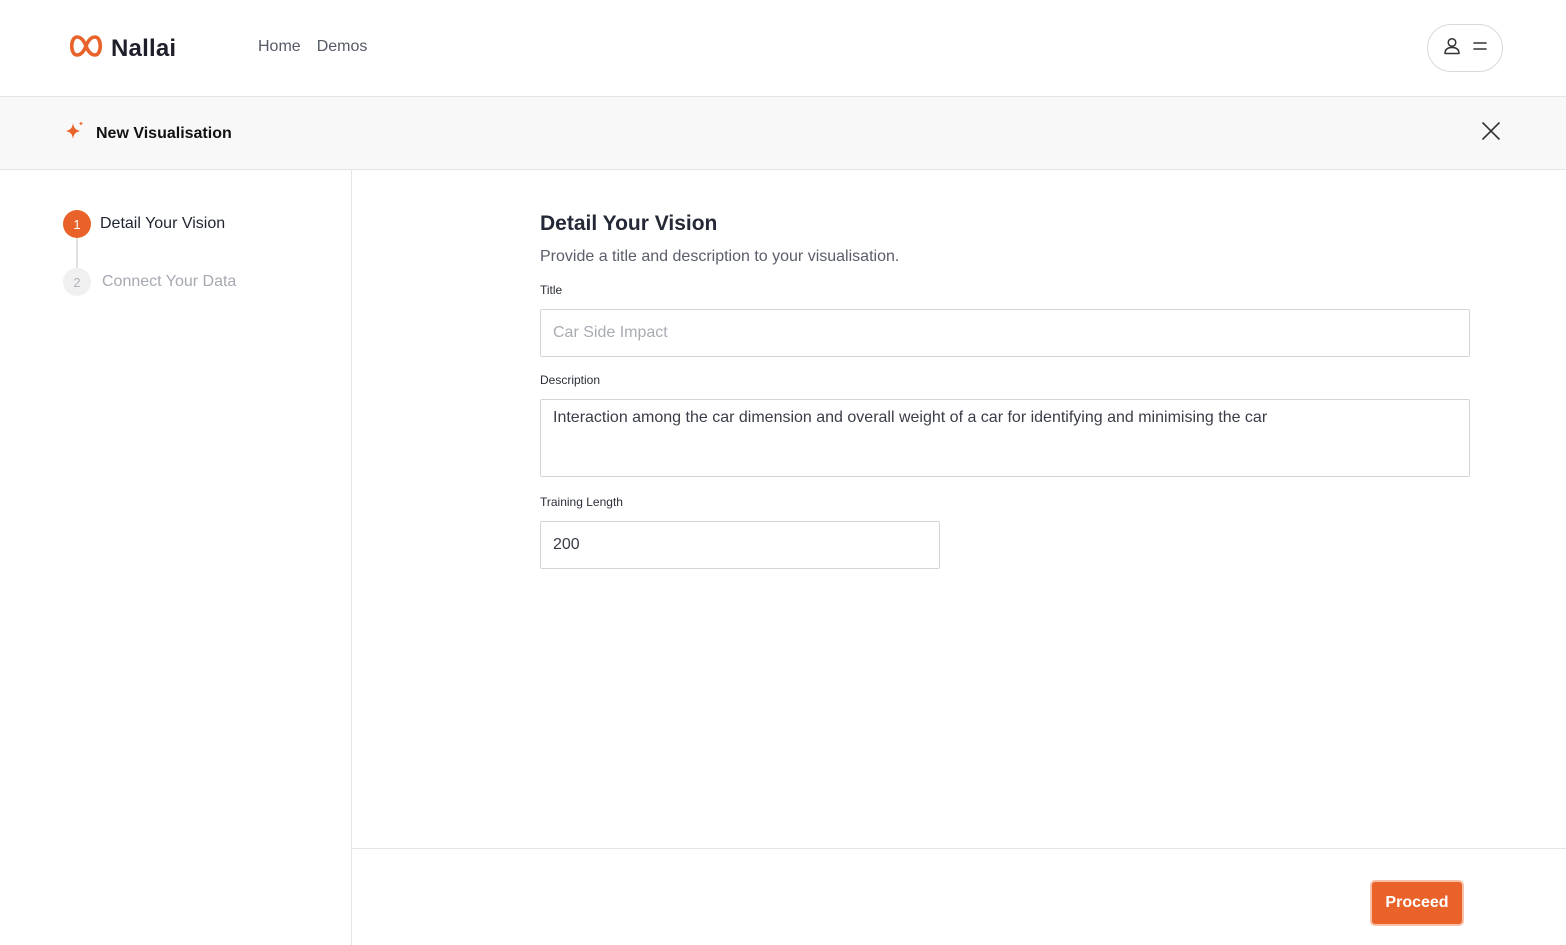 The image size is (1566, 945). Describe the element at coordinates (75, 133) in the screenshot. I see `sparkle-icon` at that location.